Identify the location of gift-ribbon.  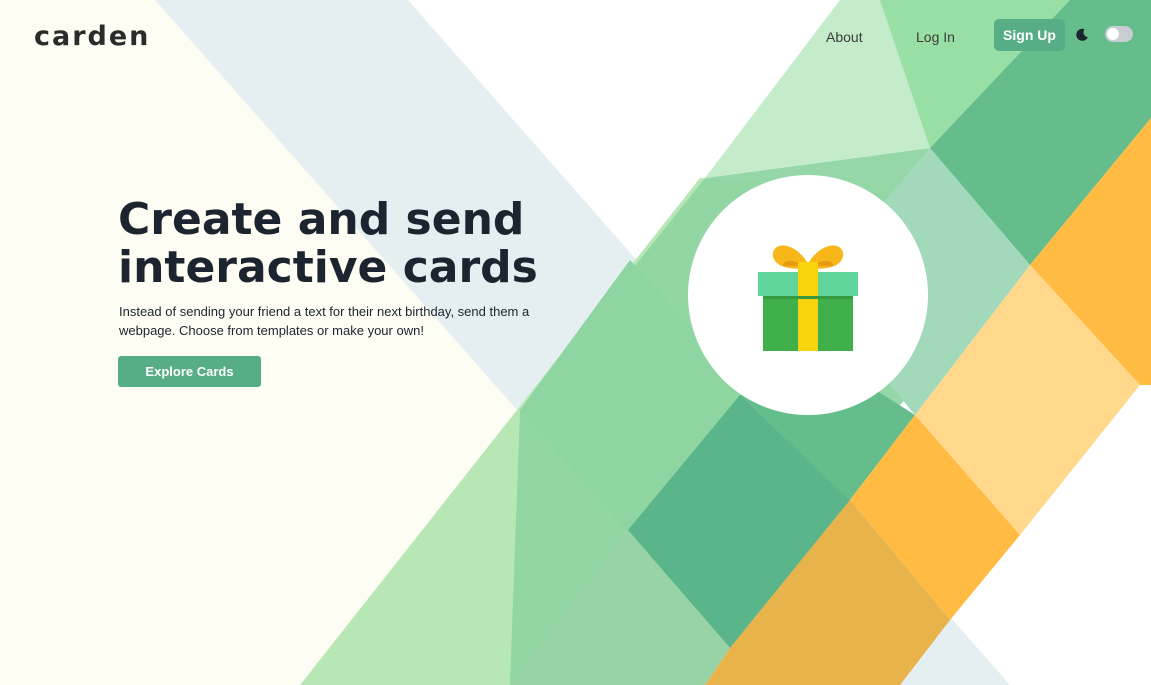
(808, 306).